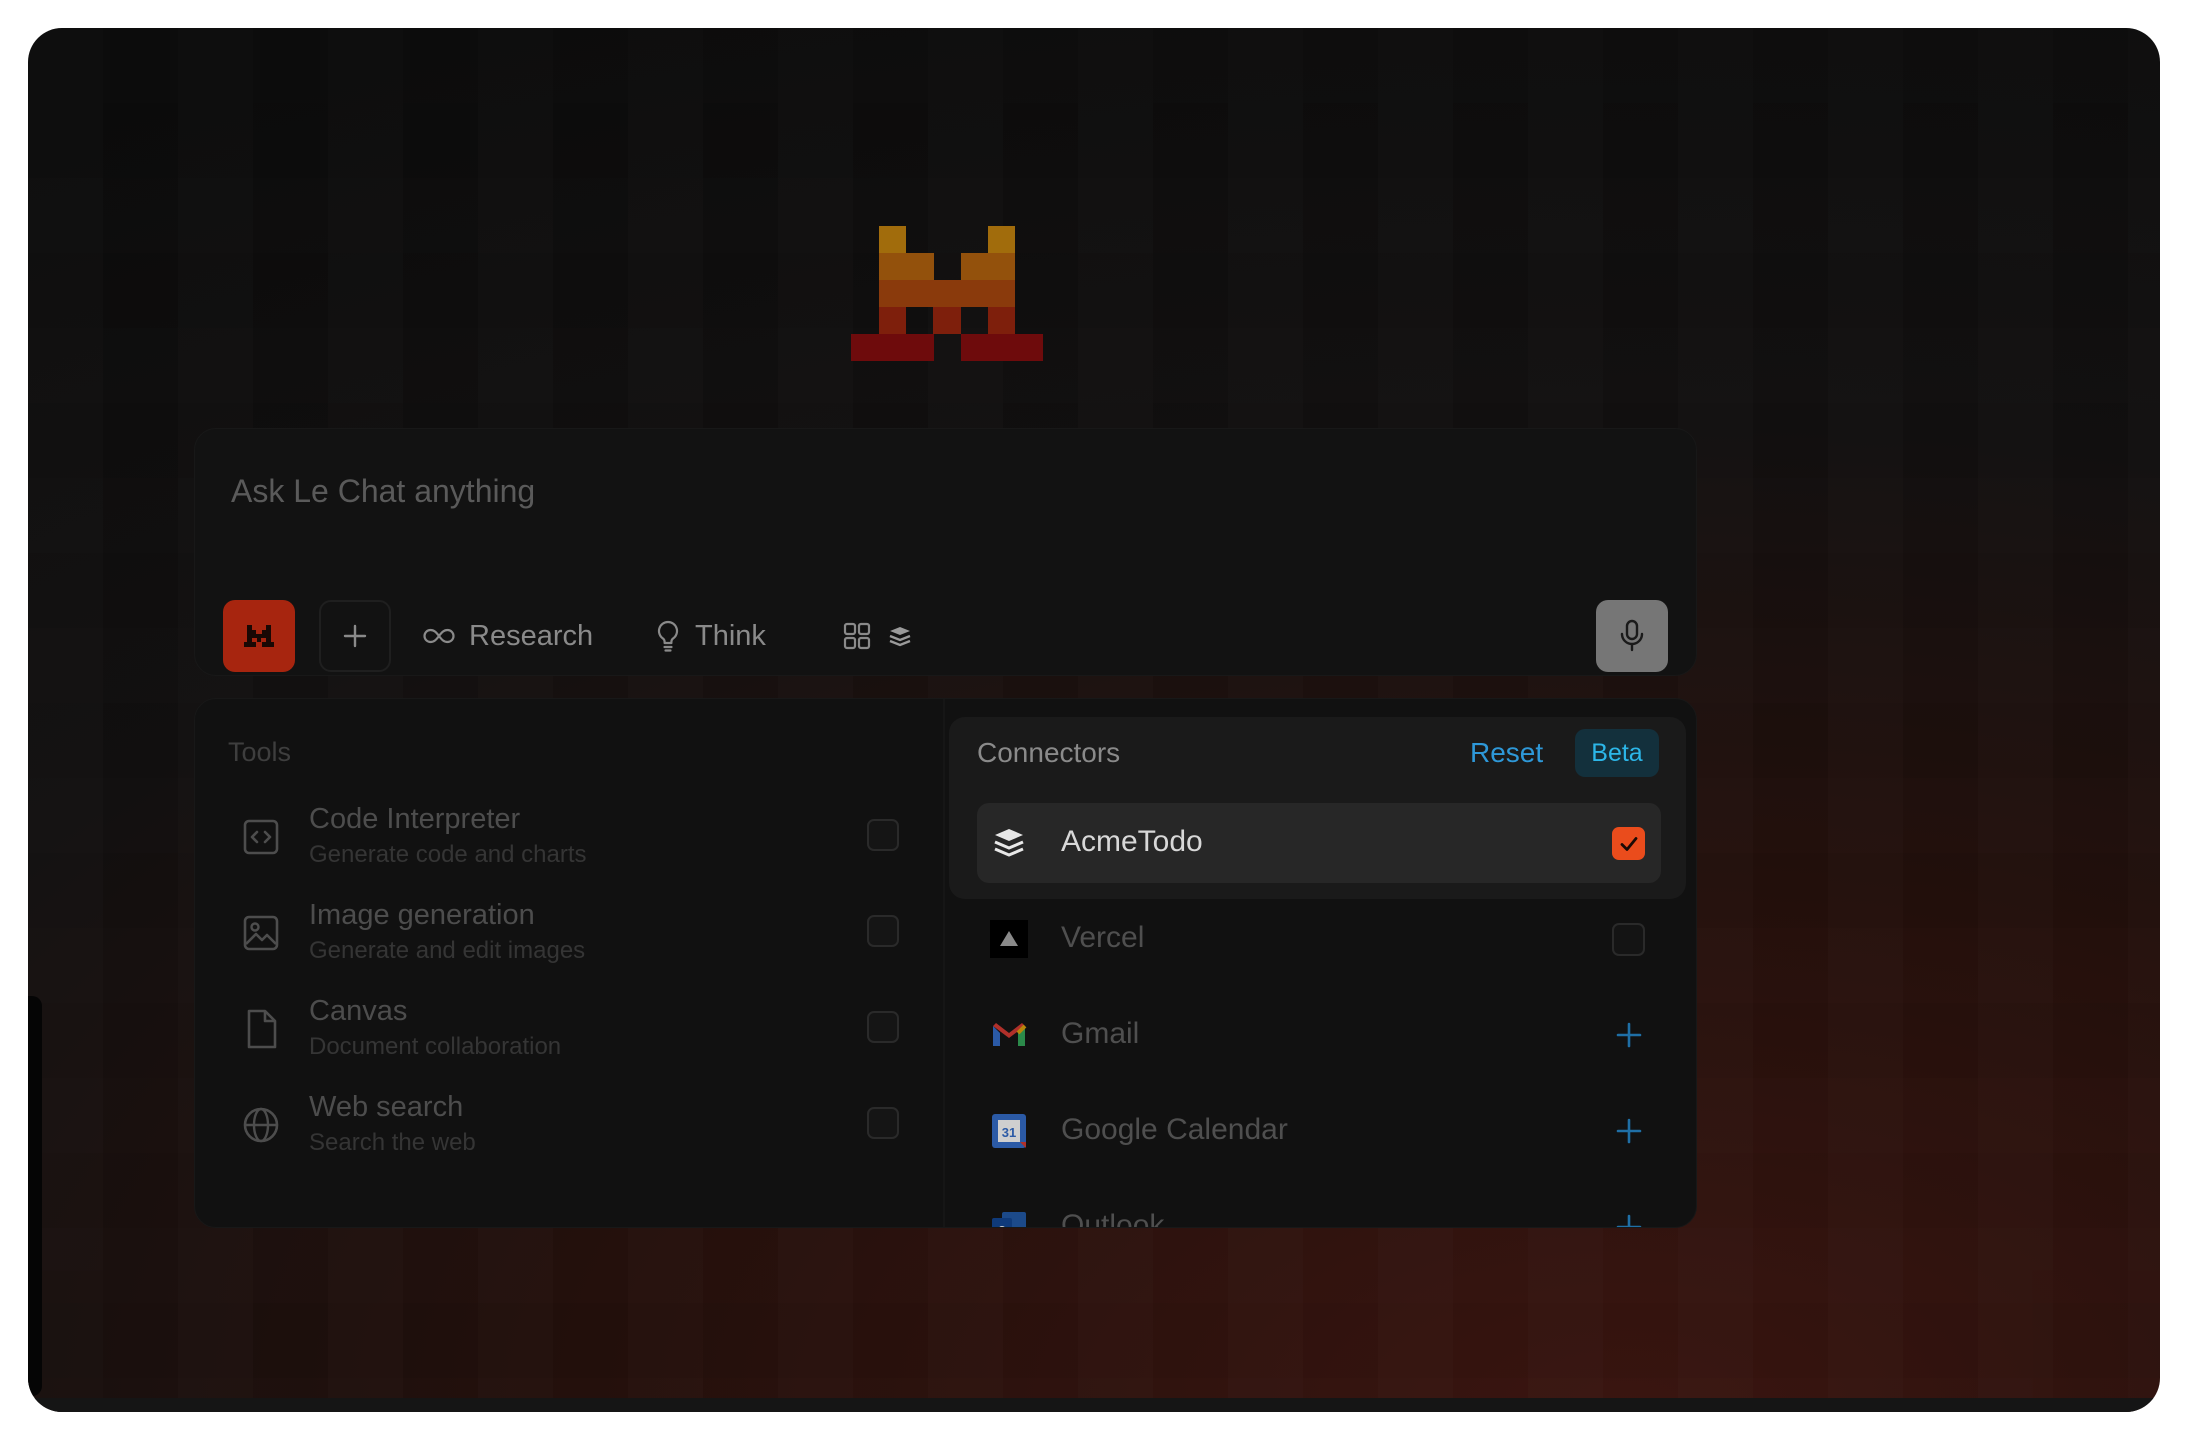 The image size is (2188, 1440). What do you see at coordinates (1094, 1405) in the screenshot?
I see `bottom-strip` at bounding box center [1094, 1405].